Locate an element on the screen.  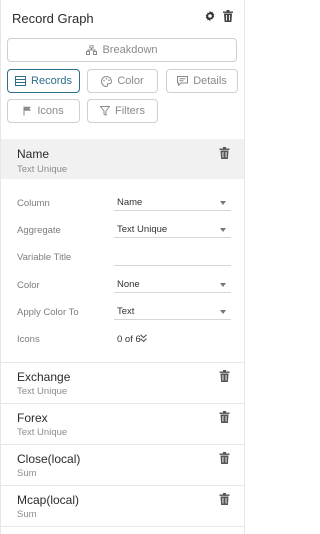
column-underline is located at coordinates (172, 210).